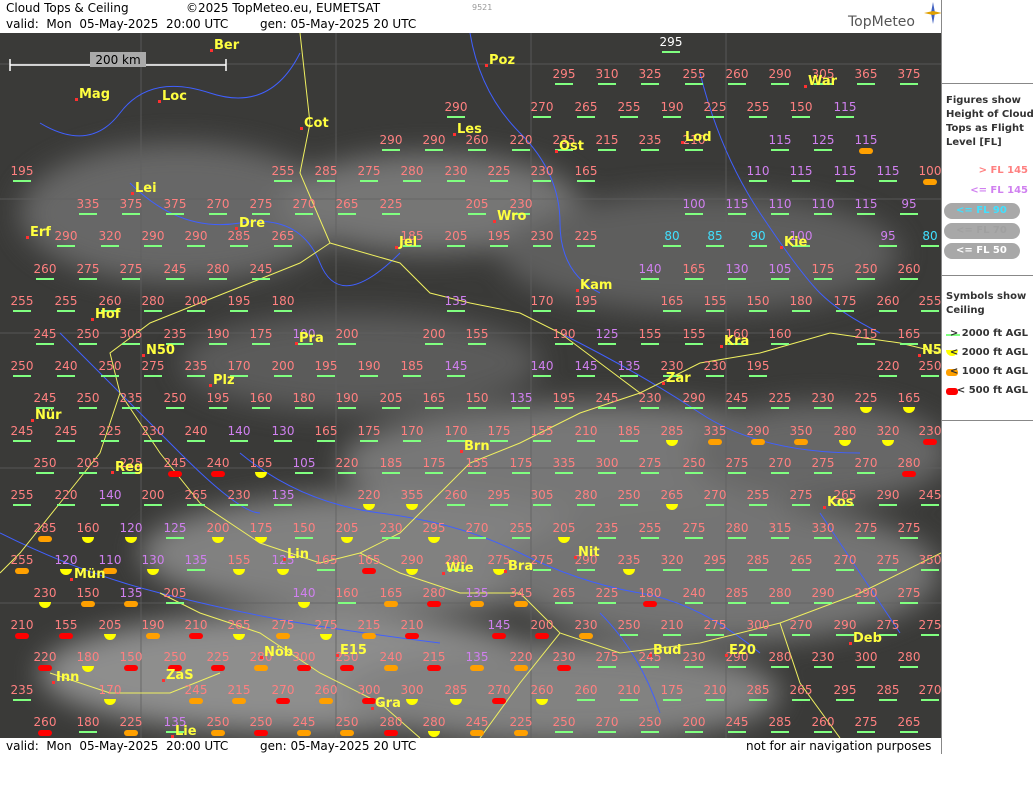 The height and width of the screenshot is (794, 1033). I want to click on cloud-top-value: 135, so click(456, 301).